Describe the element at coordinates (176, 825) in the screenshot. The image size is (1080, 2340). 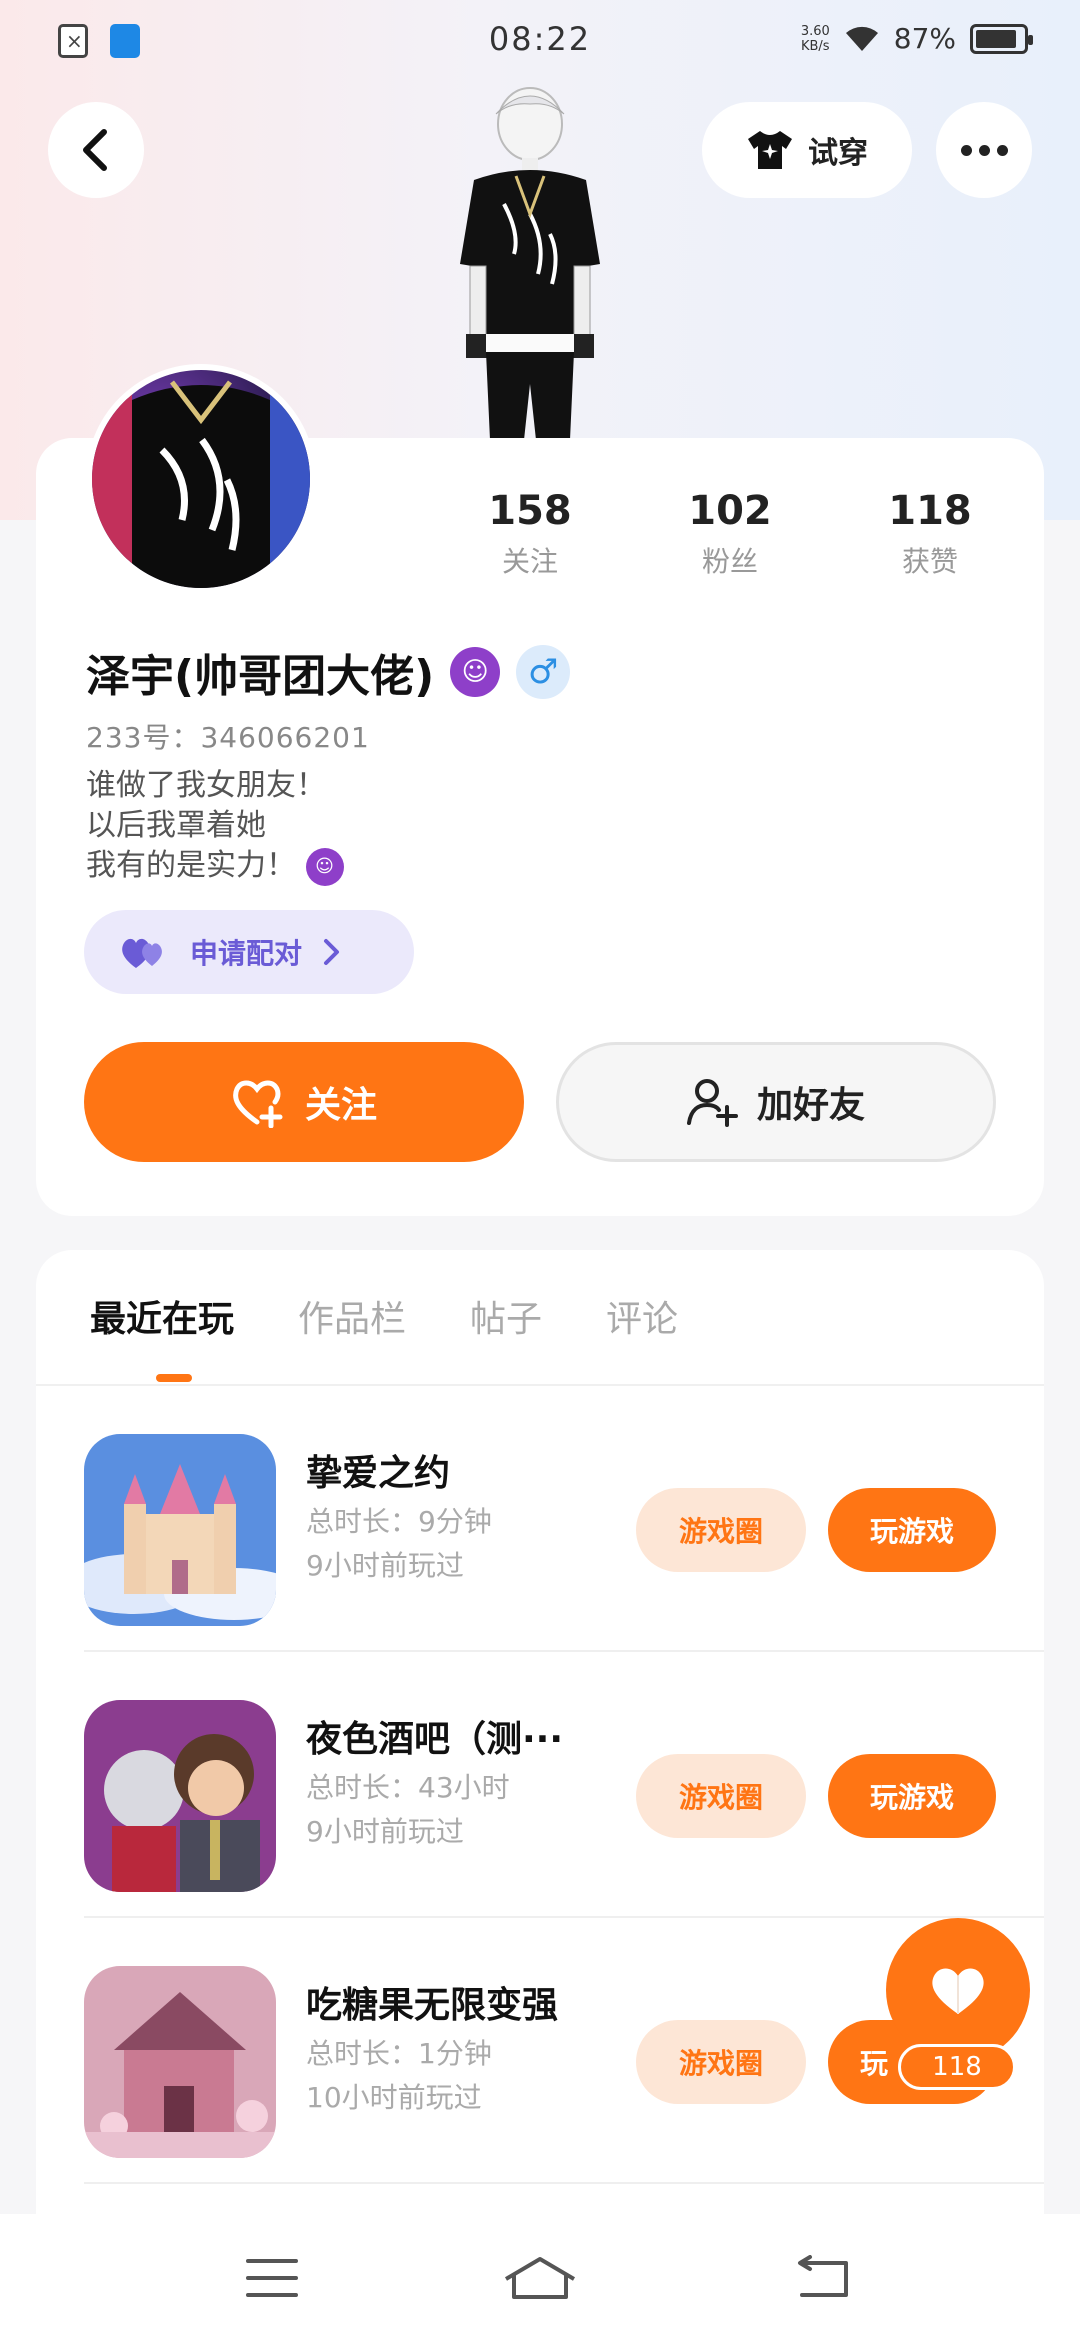
I see `bio-line: 以后我罩着她` at that location.